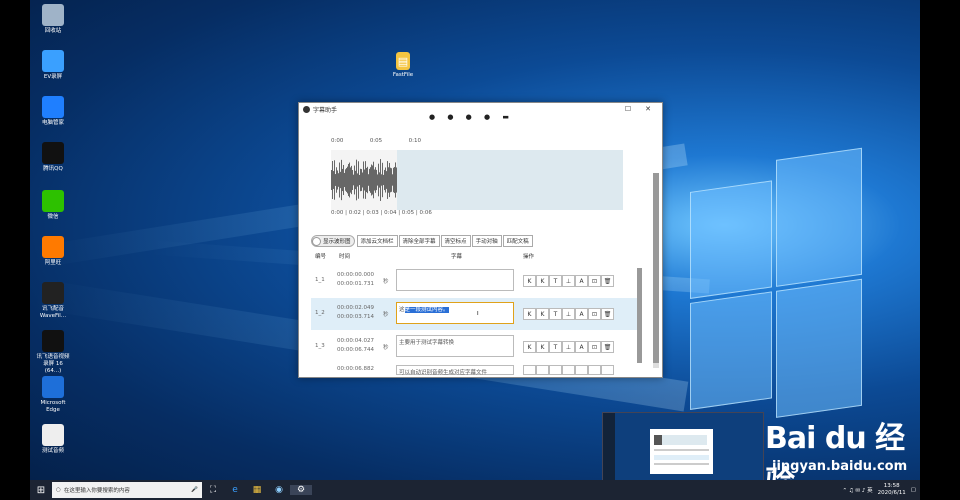  What do you see at coordinates (53, 61) in the screenshot?
I see `ev-recorder-icon` at bounding box center [53, 61].